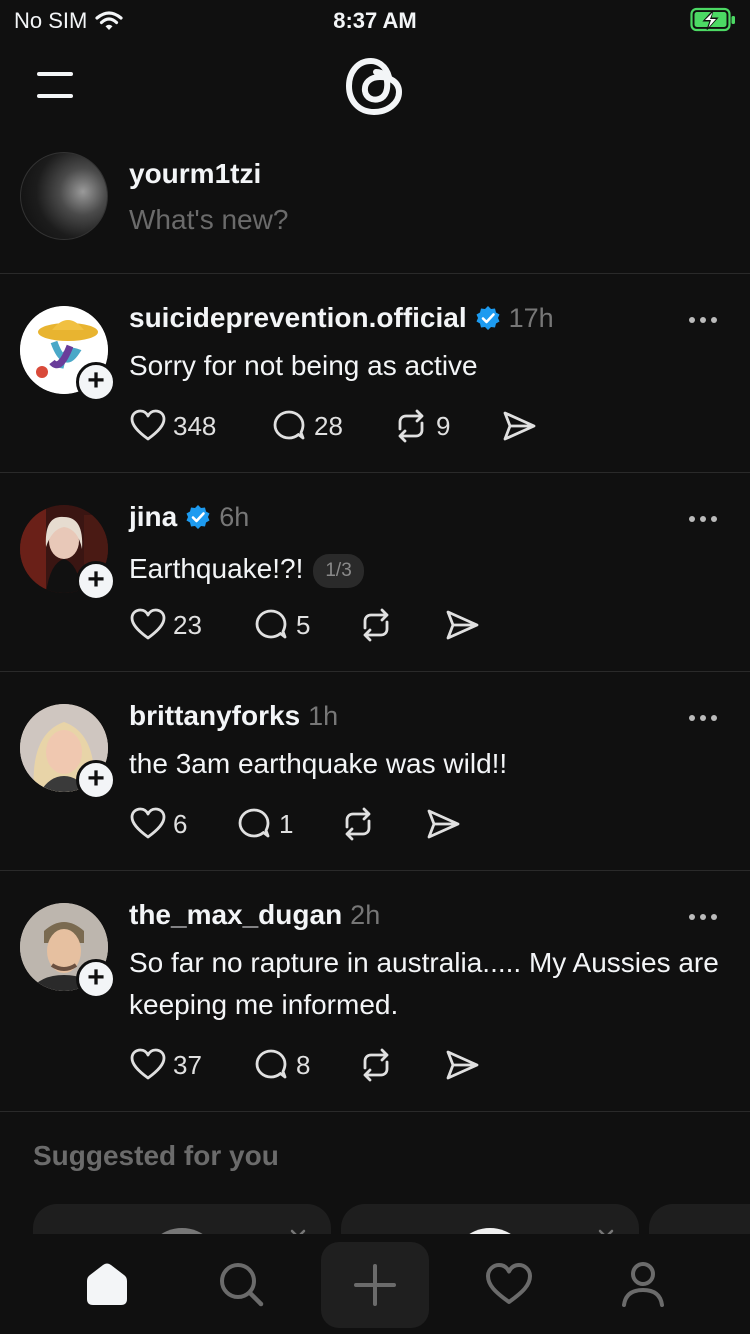 This screenshot has height=1334, width=750. I want to click on threads-logo-icon, so click(375, 86).